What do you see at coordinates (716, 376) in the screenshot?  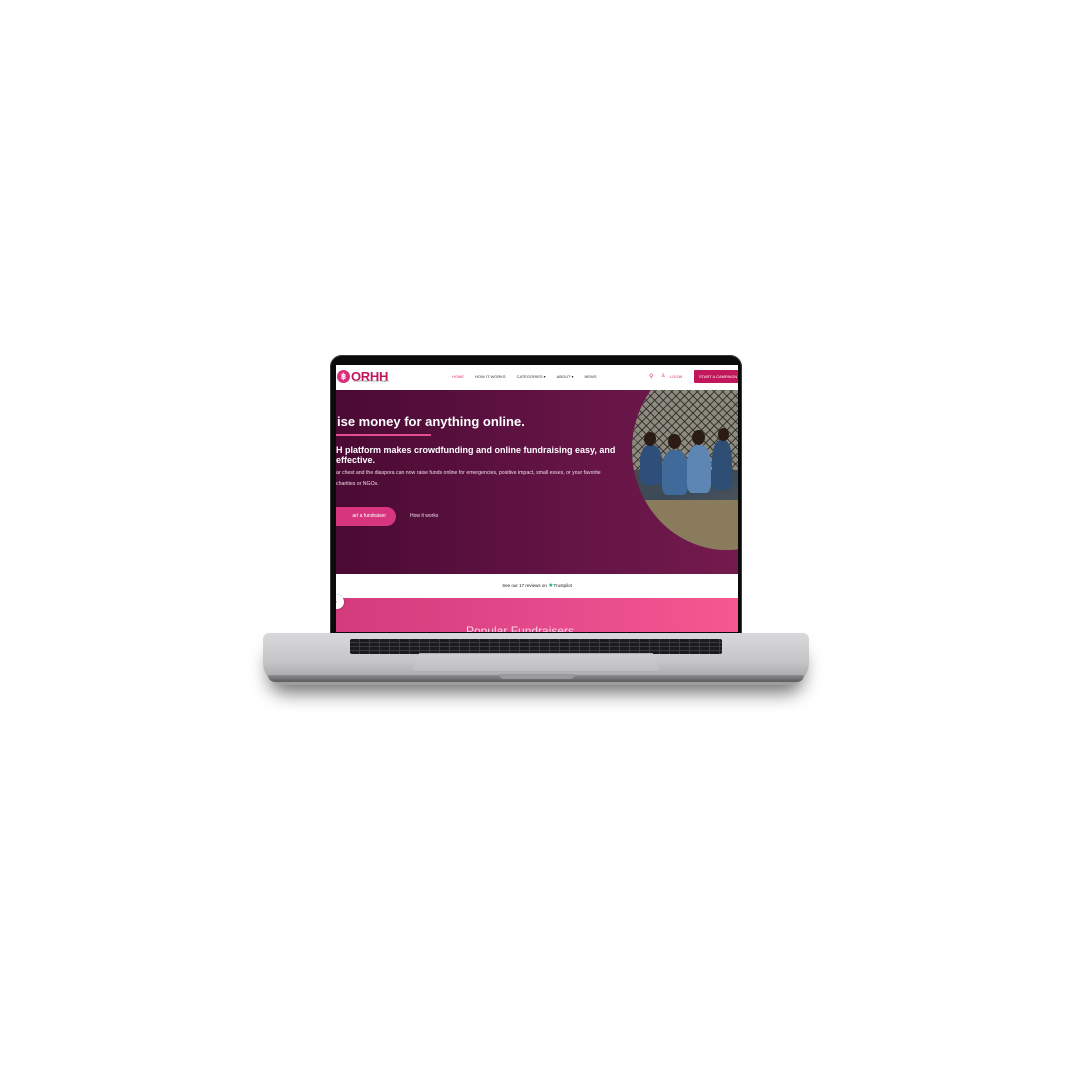 I see `start-campaign-button: START A CAMPAIGN` at bounding box center [716, 376].